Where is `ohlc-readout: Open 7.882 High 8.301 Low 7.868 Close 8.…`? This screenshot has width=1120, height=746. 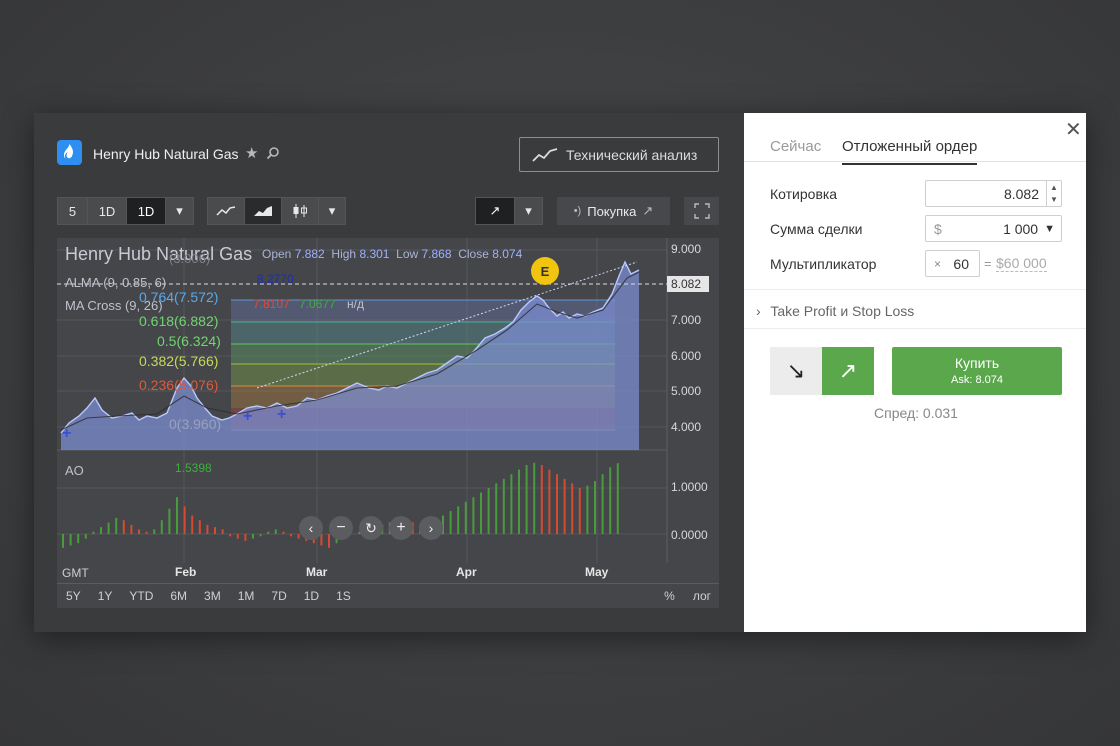 ohlc-readout: Open 7.882 High 8.301 Low 7.868 Close 8.… is located at coordinates (392, 254).